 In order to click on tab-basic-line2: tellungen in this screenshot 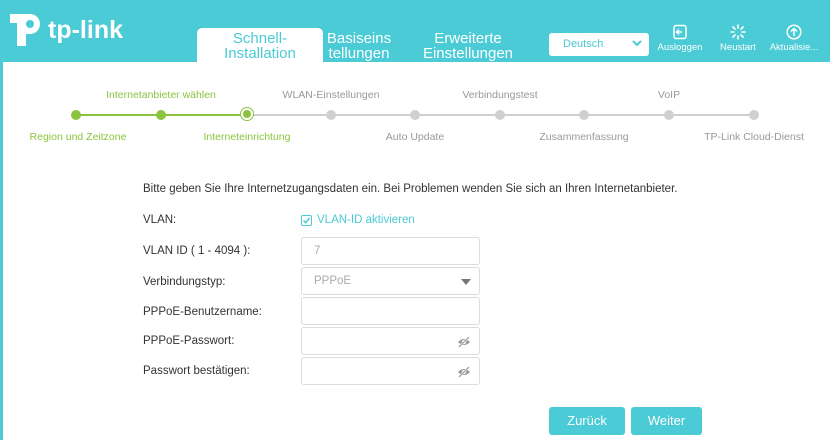, I will do `click(359, 53)`.